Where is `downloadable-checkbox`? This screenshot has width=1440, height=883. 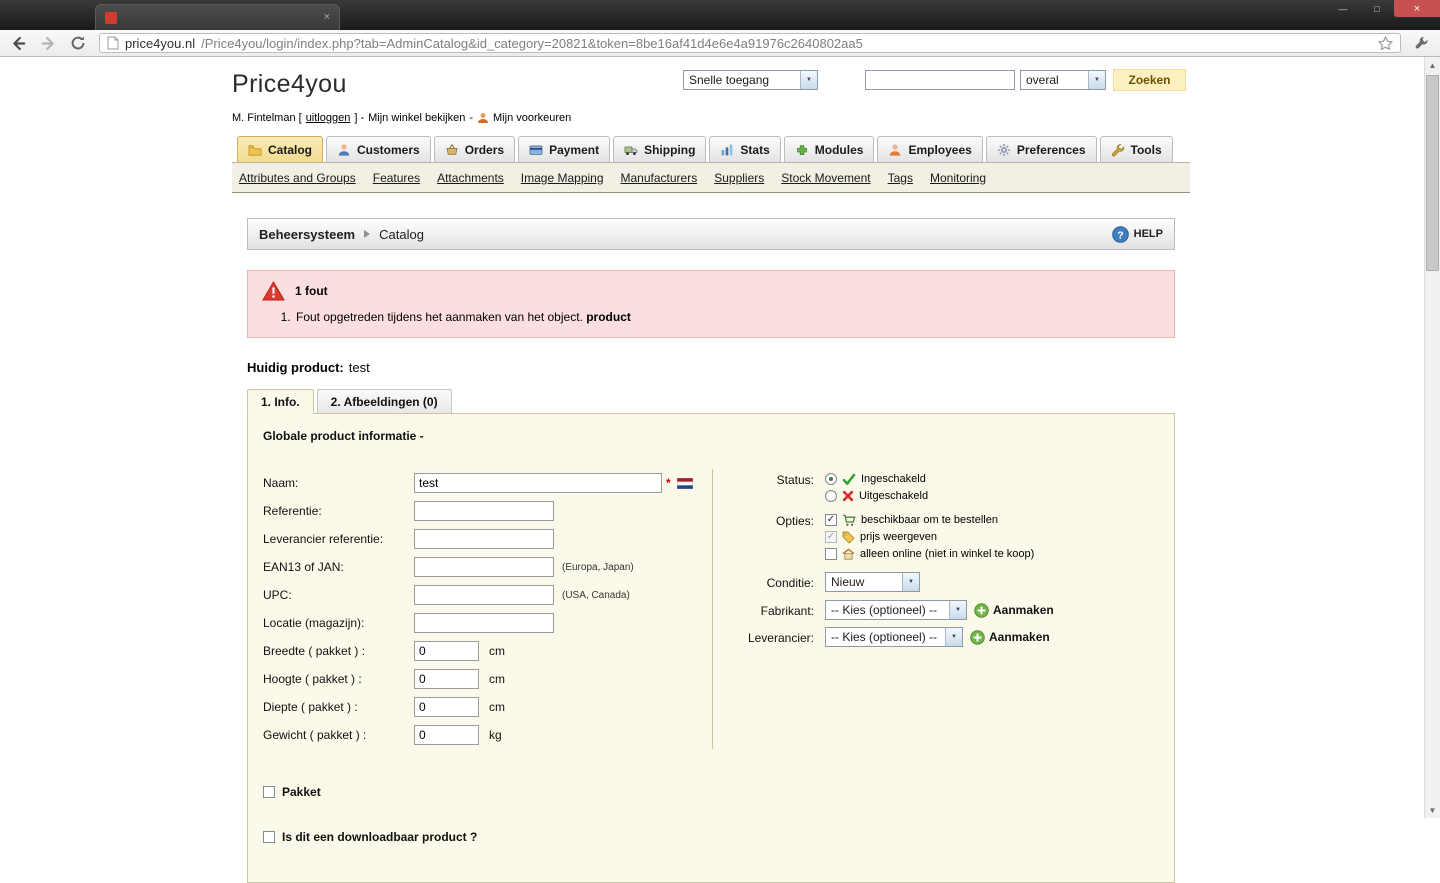 downloadable-checkbox is located at coordinates (269, 837).